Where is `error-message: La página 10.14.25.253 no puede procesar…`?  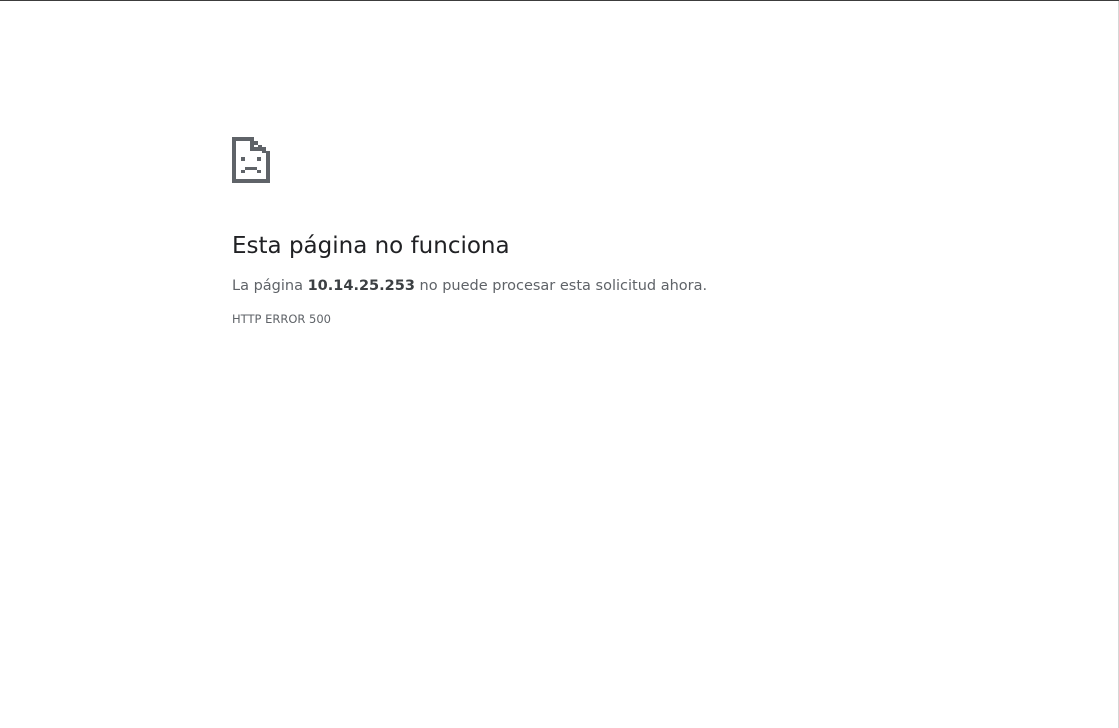 error-message: La página 10.14.25.253 no puede procesar… is located at coordinates (542, 286).